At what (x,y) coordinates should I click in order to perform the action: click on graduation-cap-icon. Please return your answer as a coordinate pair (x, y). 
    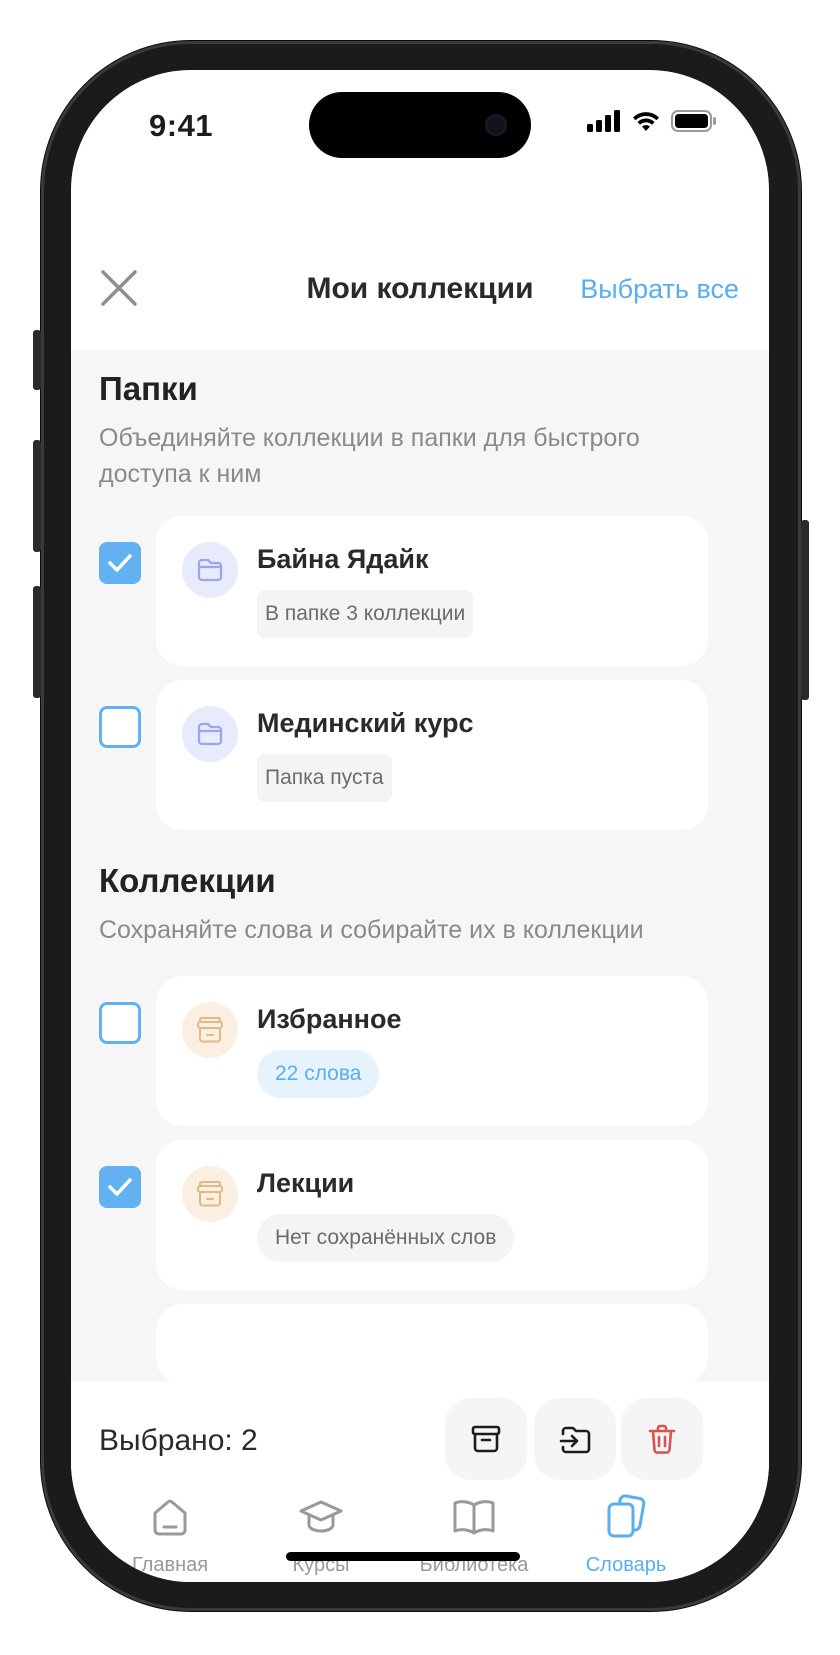
    Looking at the image, I should click on (321, 1516).